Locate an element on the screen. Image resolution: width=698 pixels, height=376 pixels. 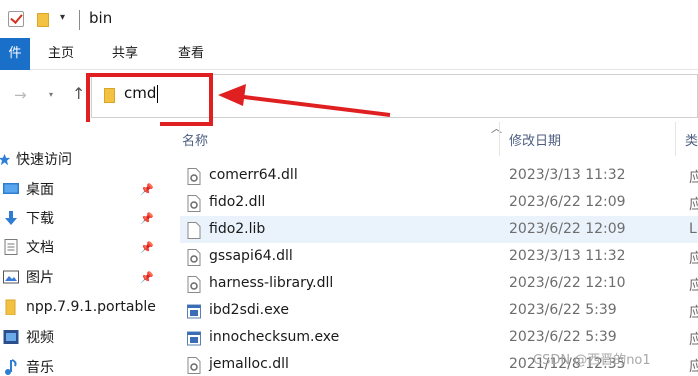
file-date: 2023/6/22 12:10 is located at coordinates (567, 283).